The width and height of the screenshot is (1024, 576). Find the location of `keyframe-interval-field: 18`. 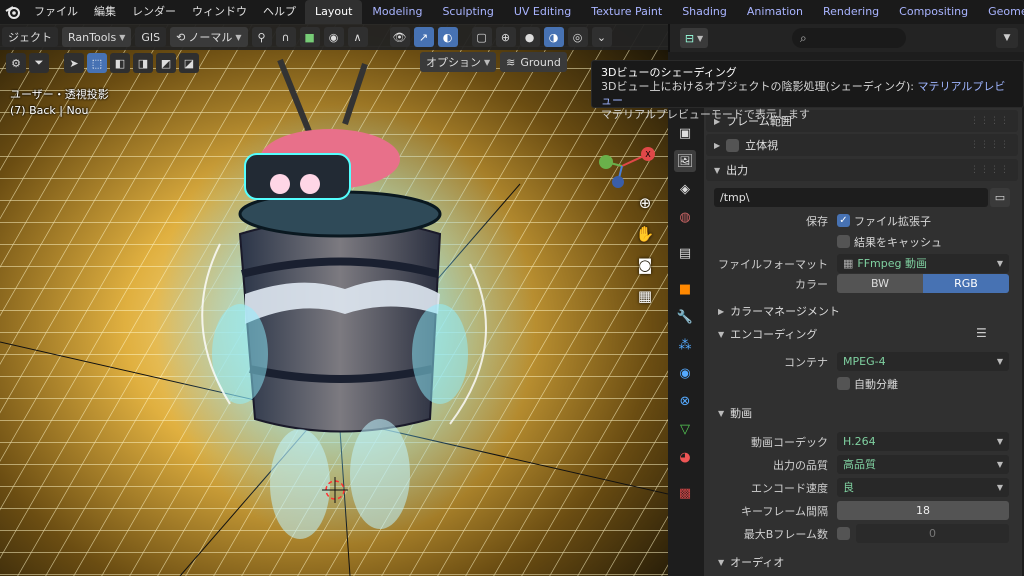

keyframe-interval-field: 18 is located at coordinates (923, 510).